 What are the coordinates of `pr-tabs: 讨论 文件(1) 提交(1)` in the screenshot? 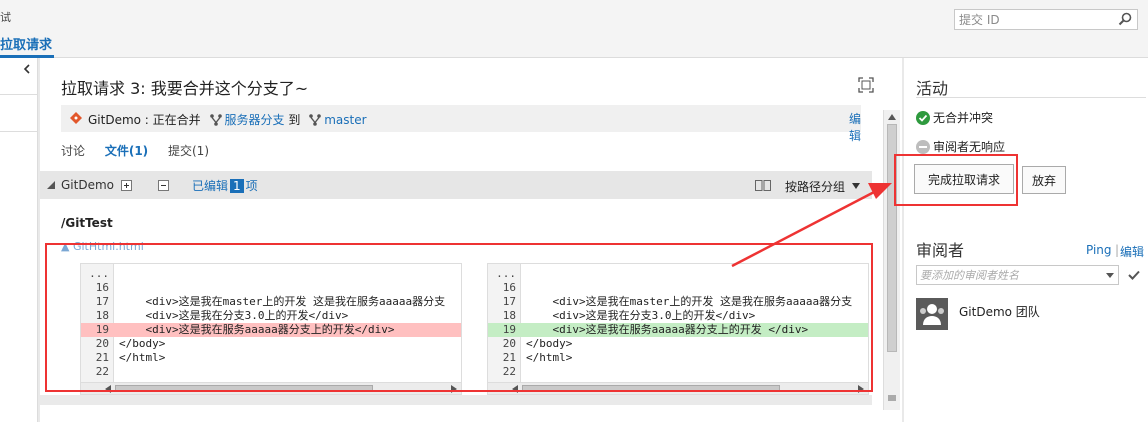 It's located at (143, 152).